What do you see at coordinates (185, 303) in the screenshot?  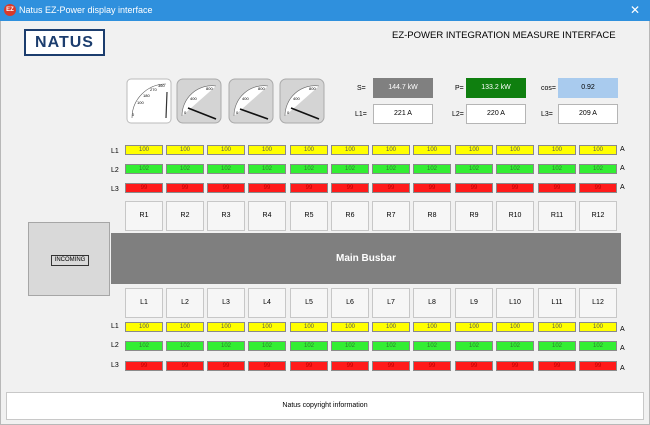 I see `l-feeders-2: L2` at bounding box center [185, 303].